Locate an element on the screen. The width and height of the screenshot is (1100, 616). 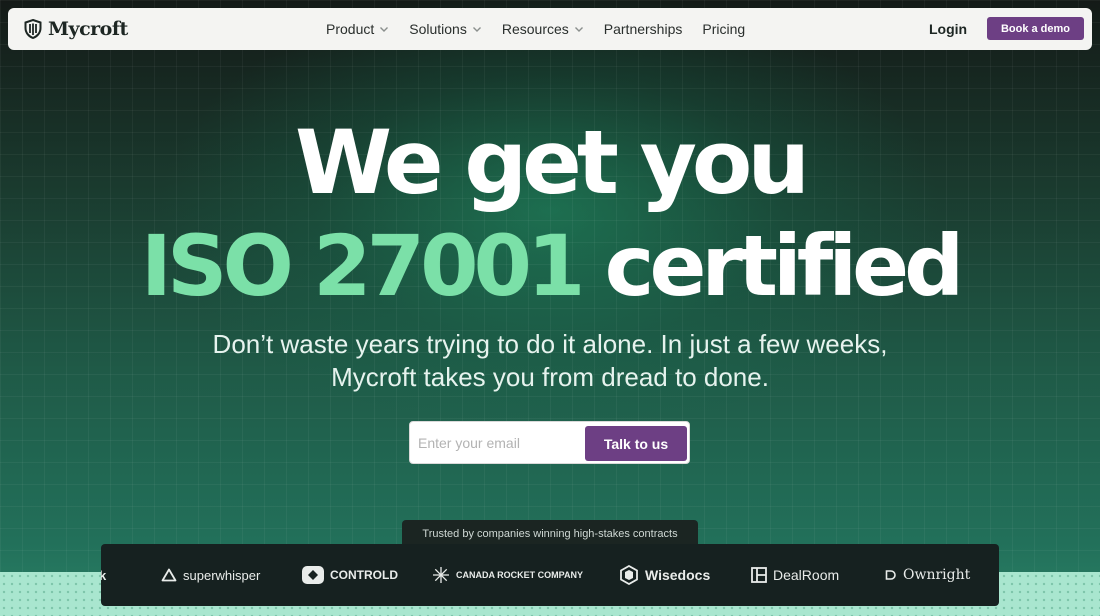
login-link: Login is located at coordinates (948, 29).